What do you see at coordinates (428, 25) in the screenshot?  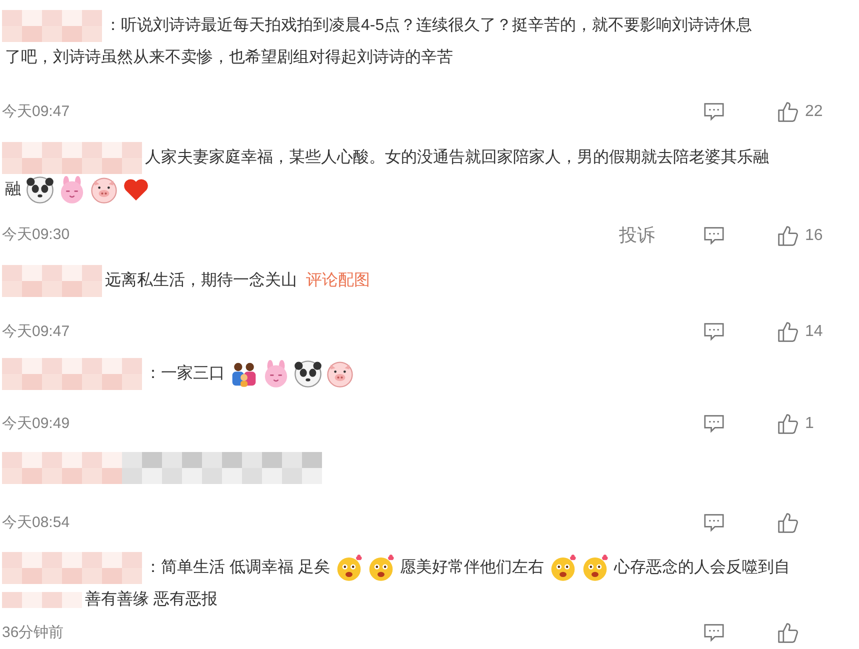 I see `comment-text: ：听说刘诗诗最近每天拍戏拍到凌晨4-5点？连续很久了？挺辛苦的，就不要影响刘诗诗休息` at bounding box center [428, 25].